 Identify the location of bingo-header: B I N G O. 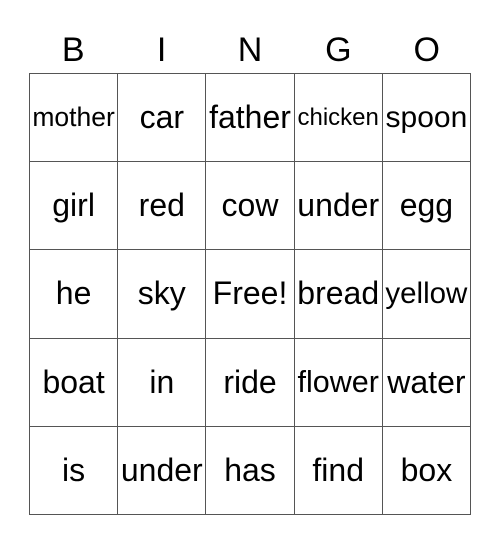
(250, 50).